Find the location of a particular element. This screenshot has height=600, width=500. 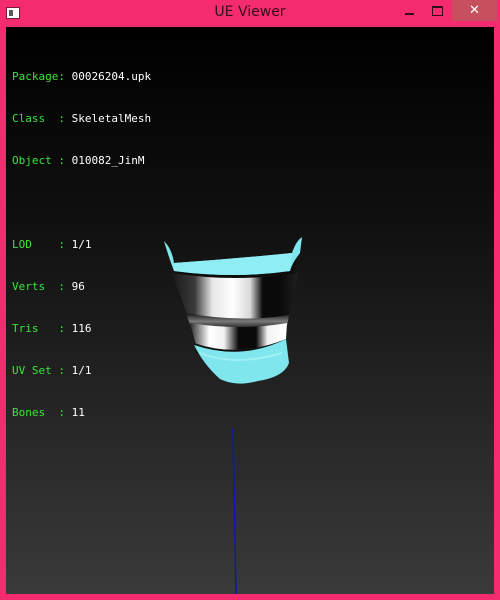

minimize-icon is located at coordinates (409, 13).